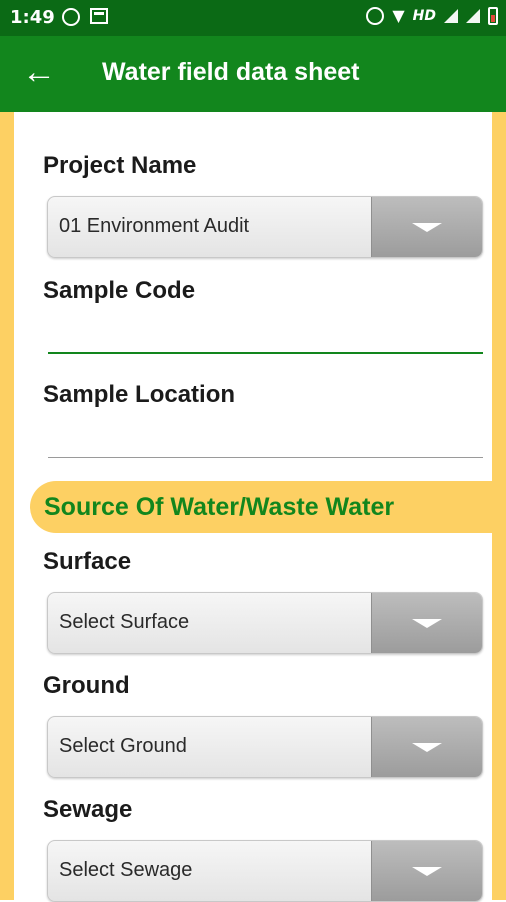 Image resolution: width=506 pixels, height=902 pixels. I want to click on ground-label: Ground, so click(86, 685).